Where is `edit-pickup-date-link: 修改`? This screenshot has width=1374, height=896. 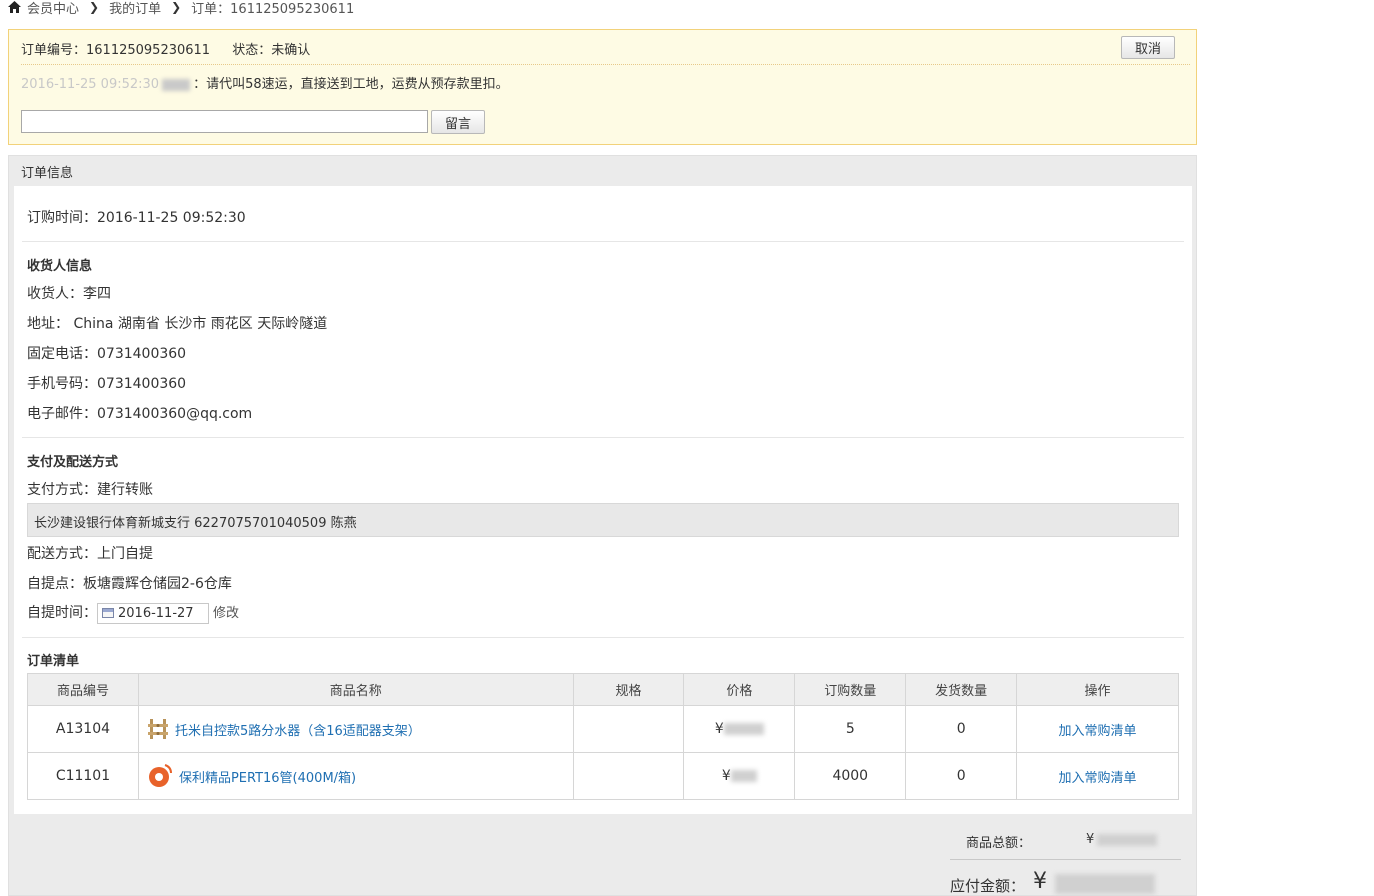 edit-pickup-date-link: 修改 is located at coordinates (226, 613).